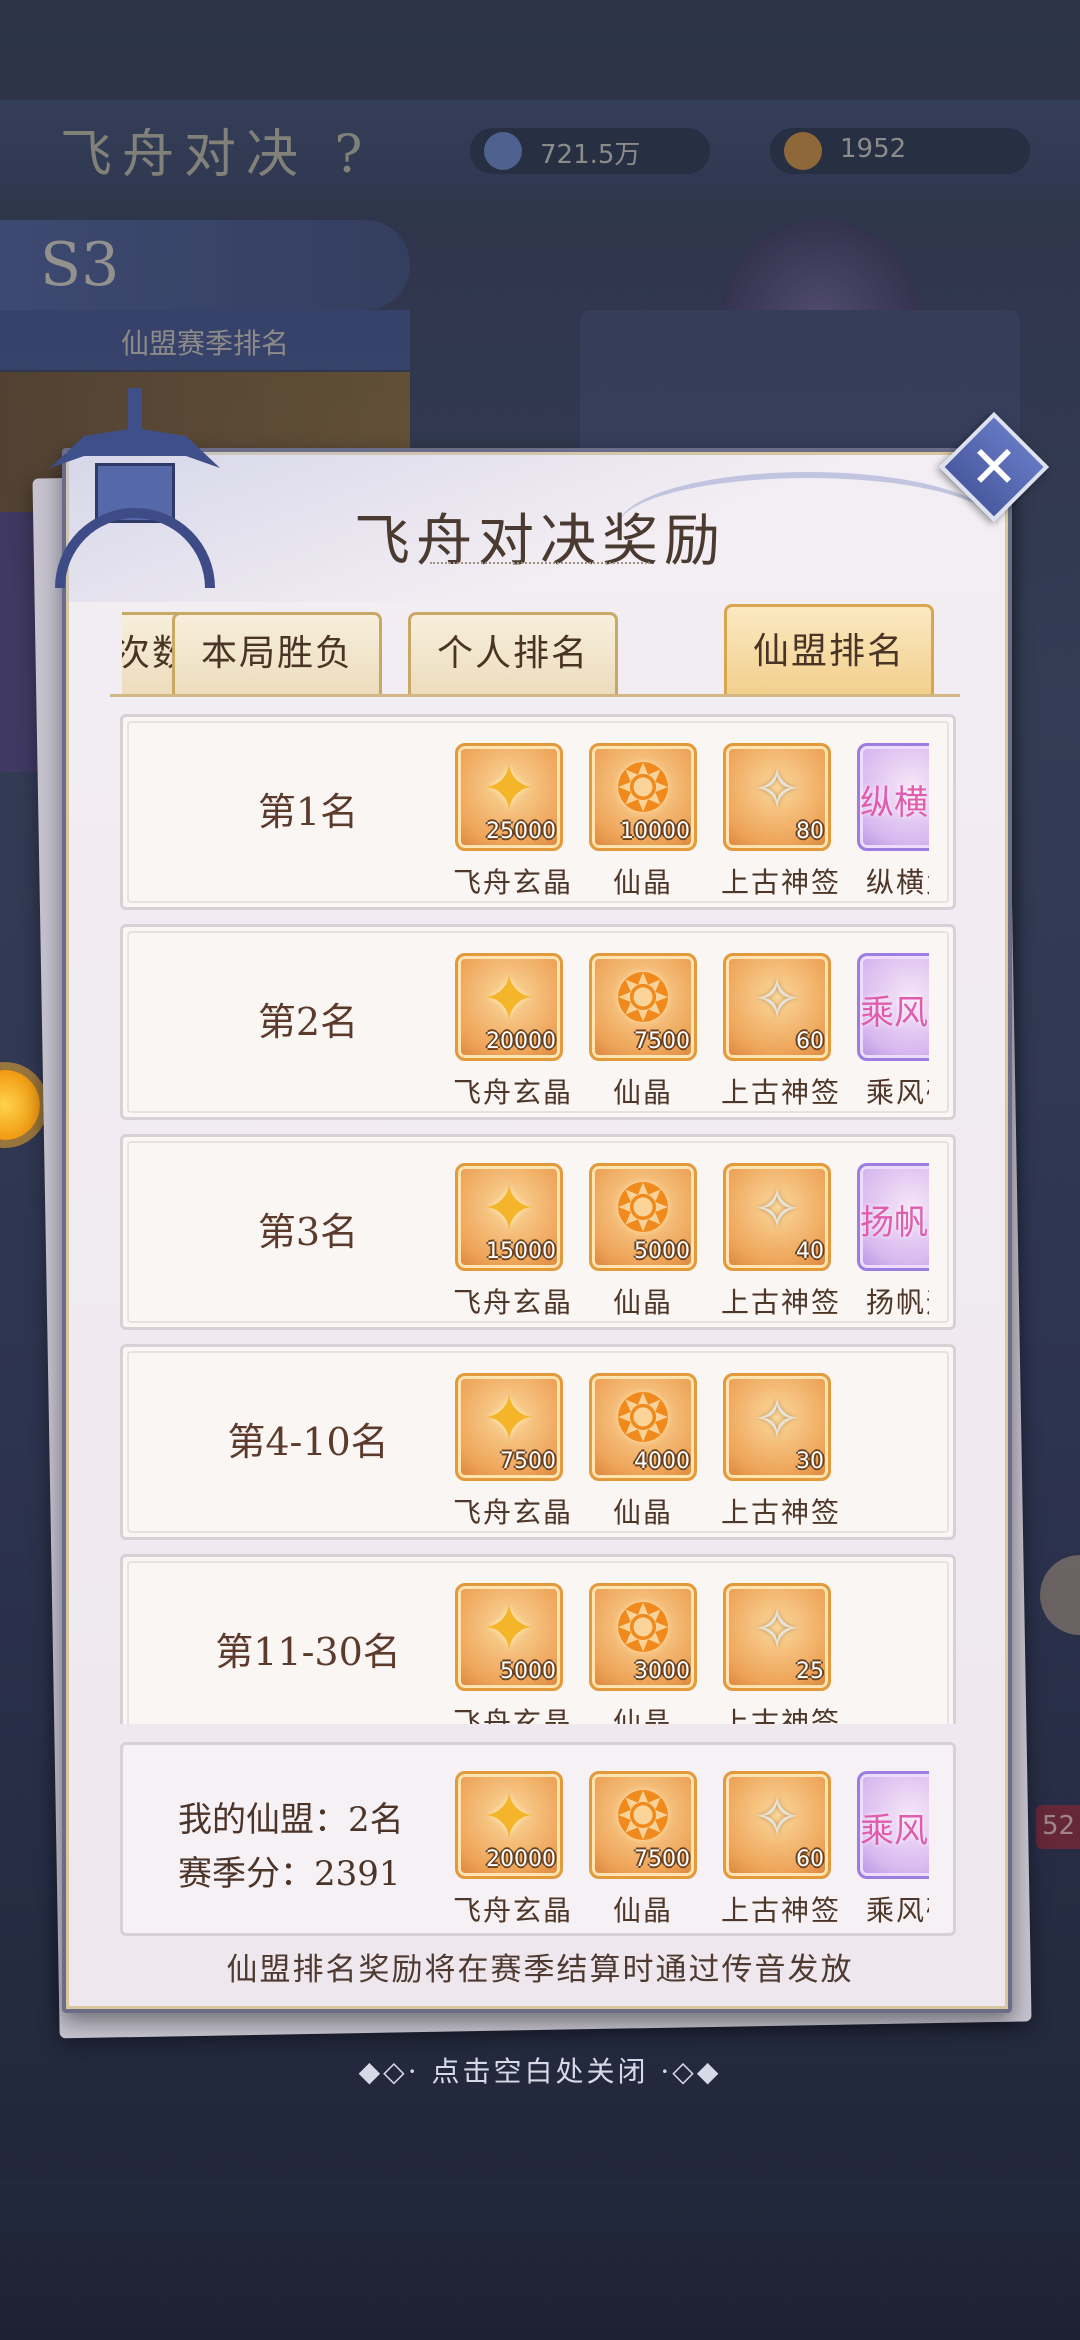 This screenshot has height=2340, width=1080. I want to click on rank-rewards: ✦15000飞舟玄晶❂5000仙晶✧40上古神签扬帆远扬帆远, so click(691, 1235).